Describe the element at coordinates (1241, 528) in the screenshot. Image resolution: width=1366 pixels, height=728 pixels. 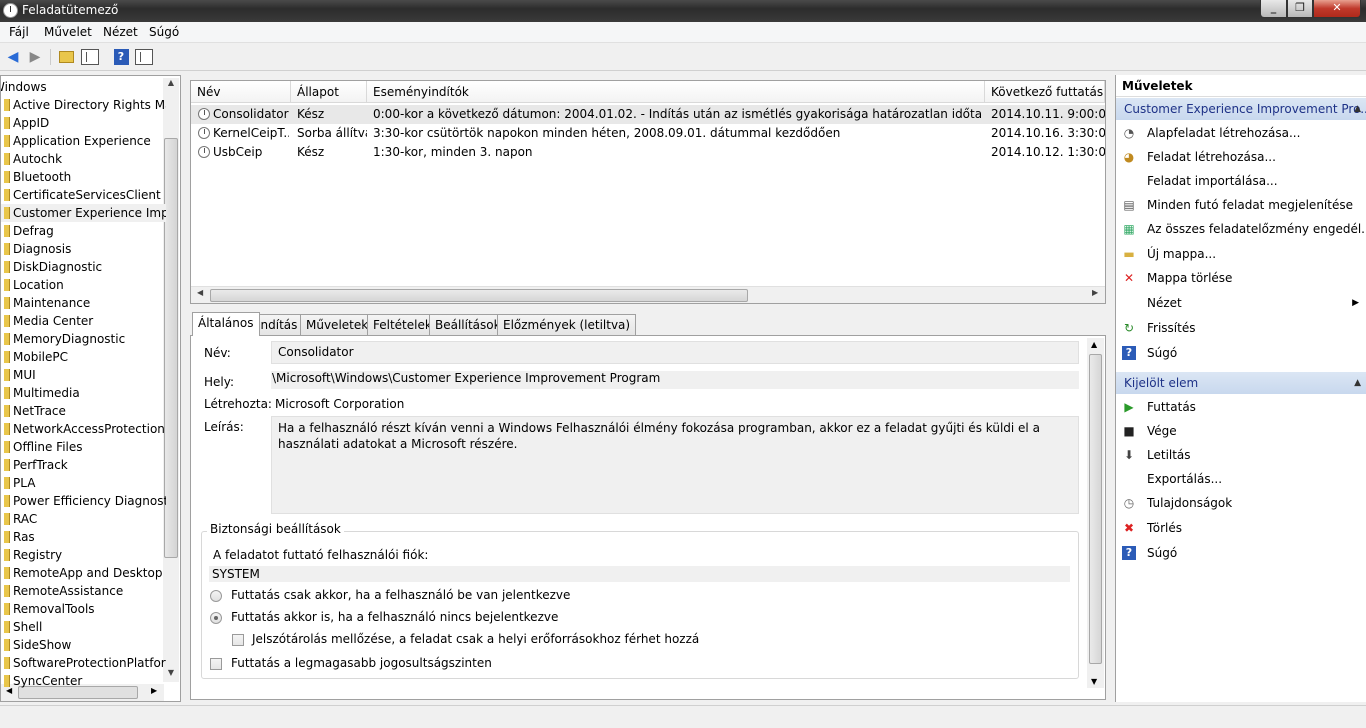
I see `action-item: ✖ Törlés` at that location.